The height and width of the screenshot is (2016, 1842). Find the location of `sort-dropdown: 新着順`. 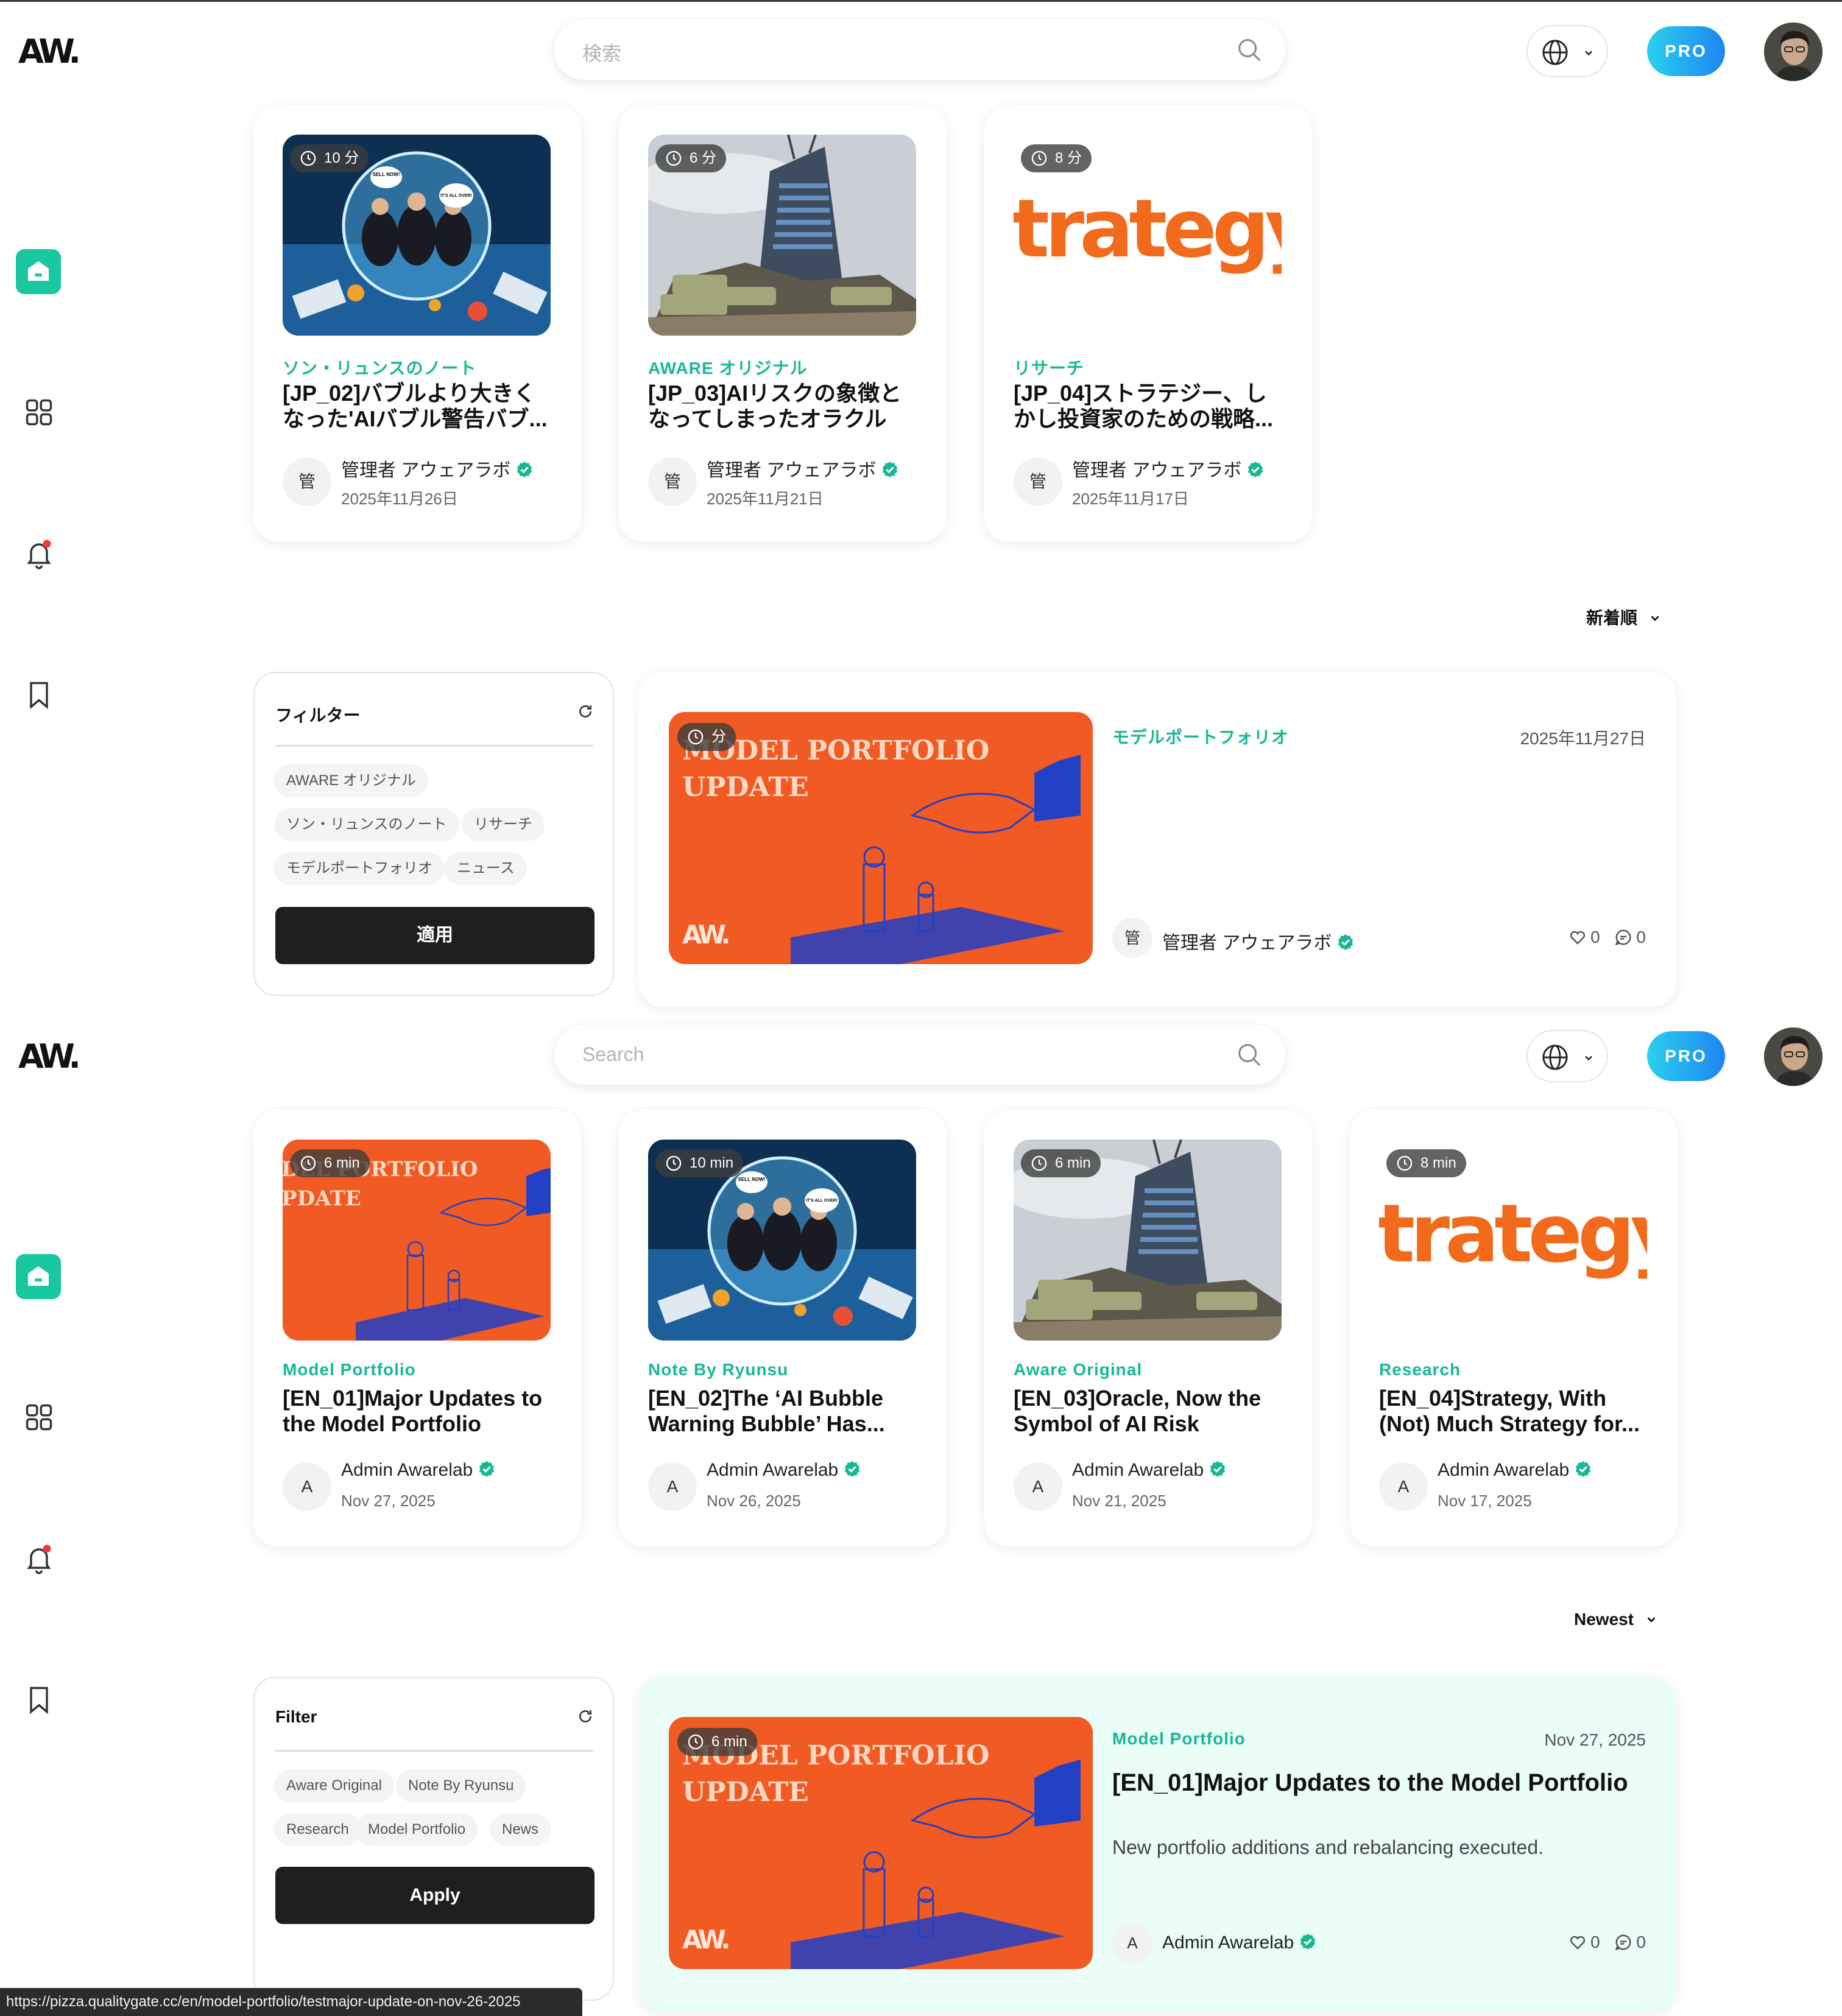

sort-dropdown: 新着順 is located at coordinates (1624, 617).